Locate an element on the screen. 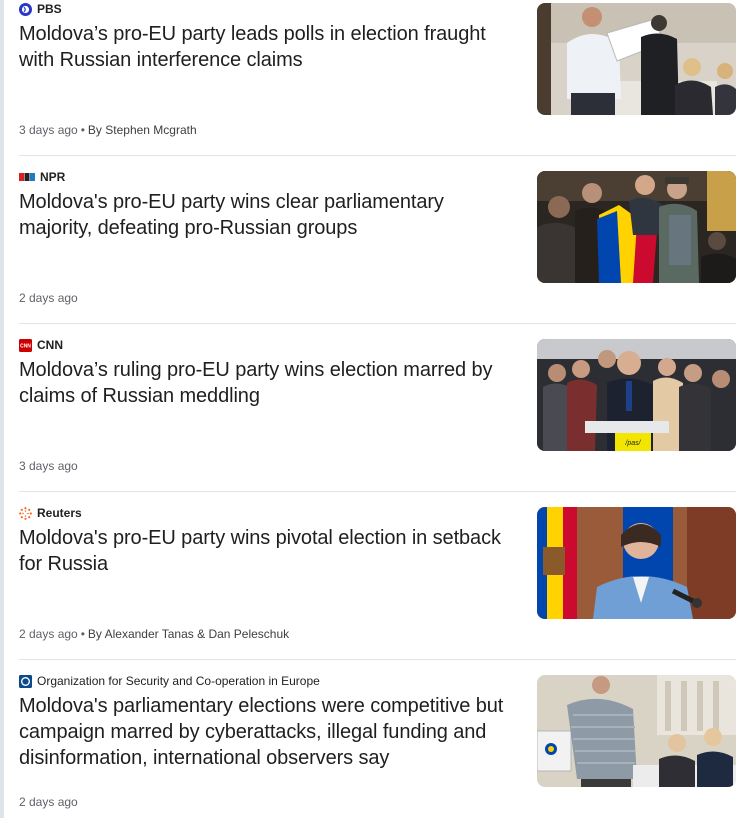 The width and height of the screenshot is (746, 818). source-row: CNN CNN is located at coordinates (41, 345).